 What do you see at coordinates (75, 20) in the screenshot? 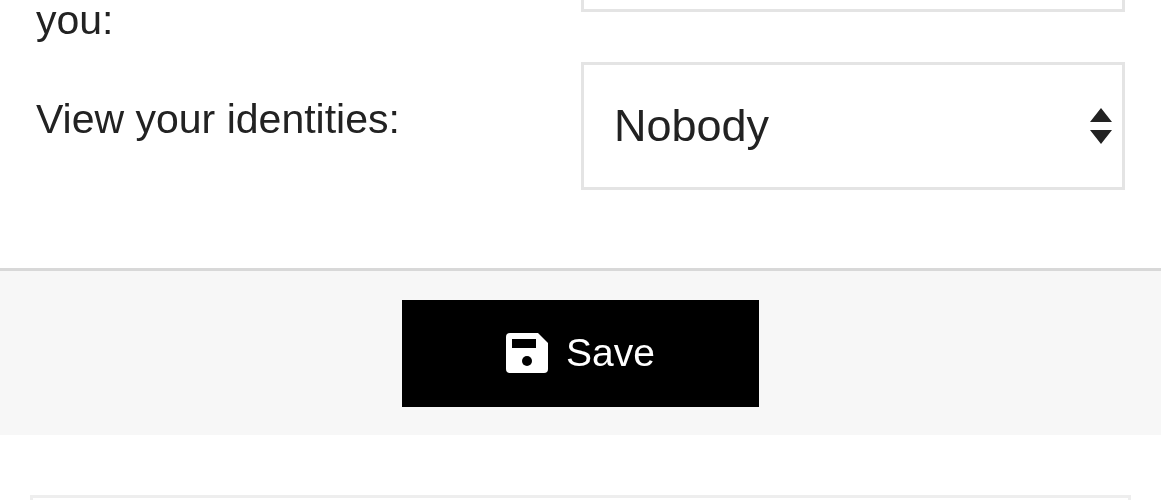
I see `field-label: you:` at bounding box center [75, 20].